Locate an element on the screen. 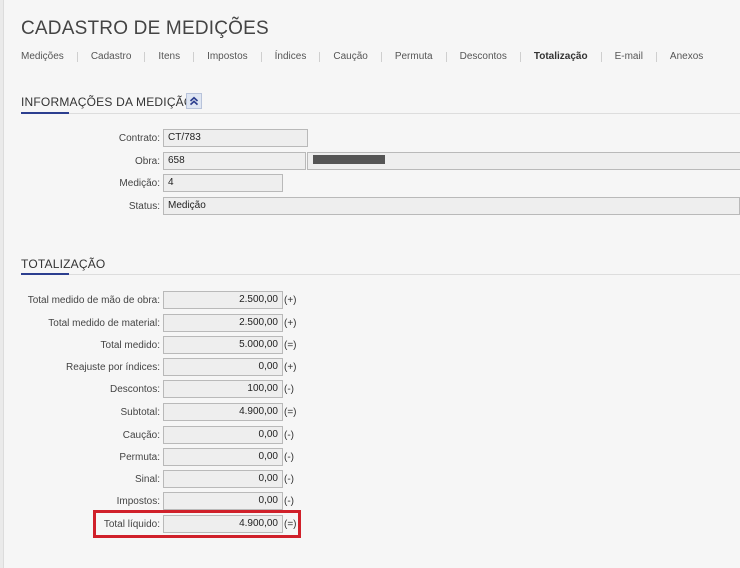 Image resolution: width=740 pixels, height=568 pixels. obra-label: Obra: is located at coordinates (147, 161).